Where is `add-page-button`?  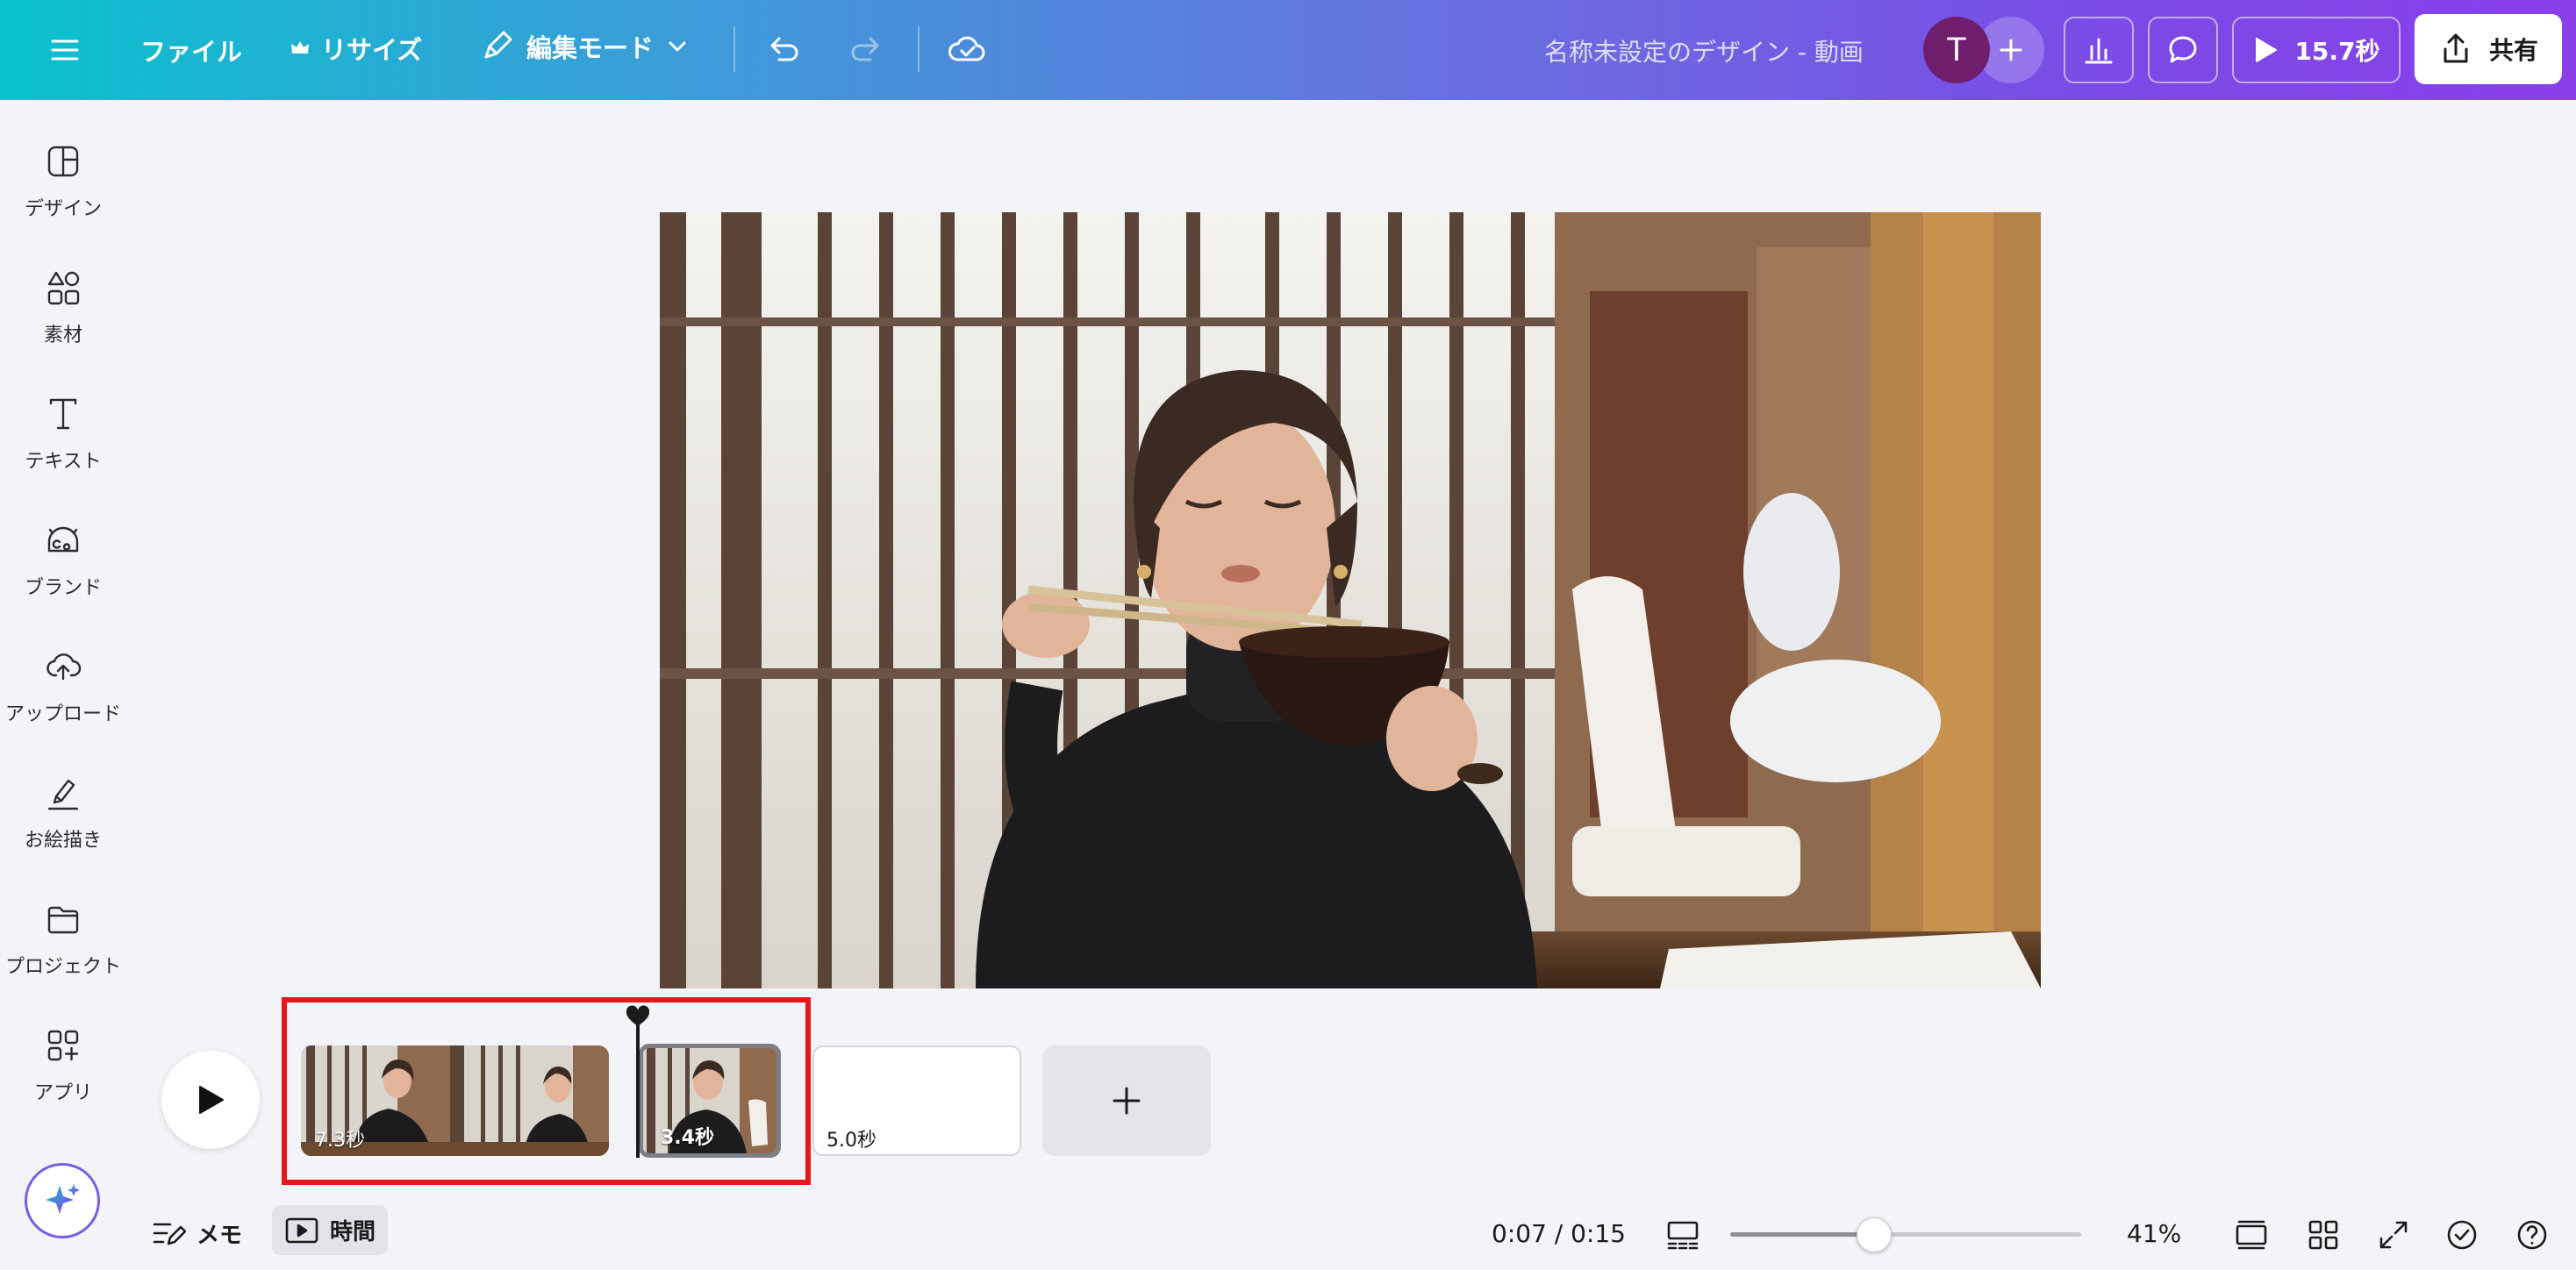
add-page-button is located at coordinates (1126, 1100).